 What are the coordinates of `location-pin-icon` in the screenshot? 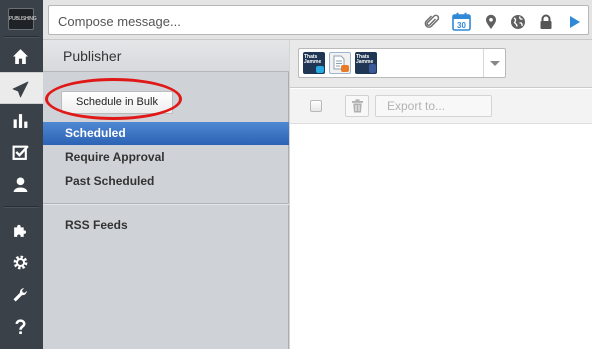 It's located at (491, 22).